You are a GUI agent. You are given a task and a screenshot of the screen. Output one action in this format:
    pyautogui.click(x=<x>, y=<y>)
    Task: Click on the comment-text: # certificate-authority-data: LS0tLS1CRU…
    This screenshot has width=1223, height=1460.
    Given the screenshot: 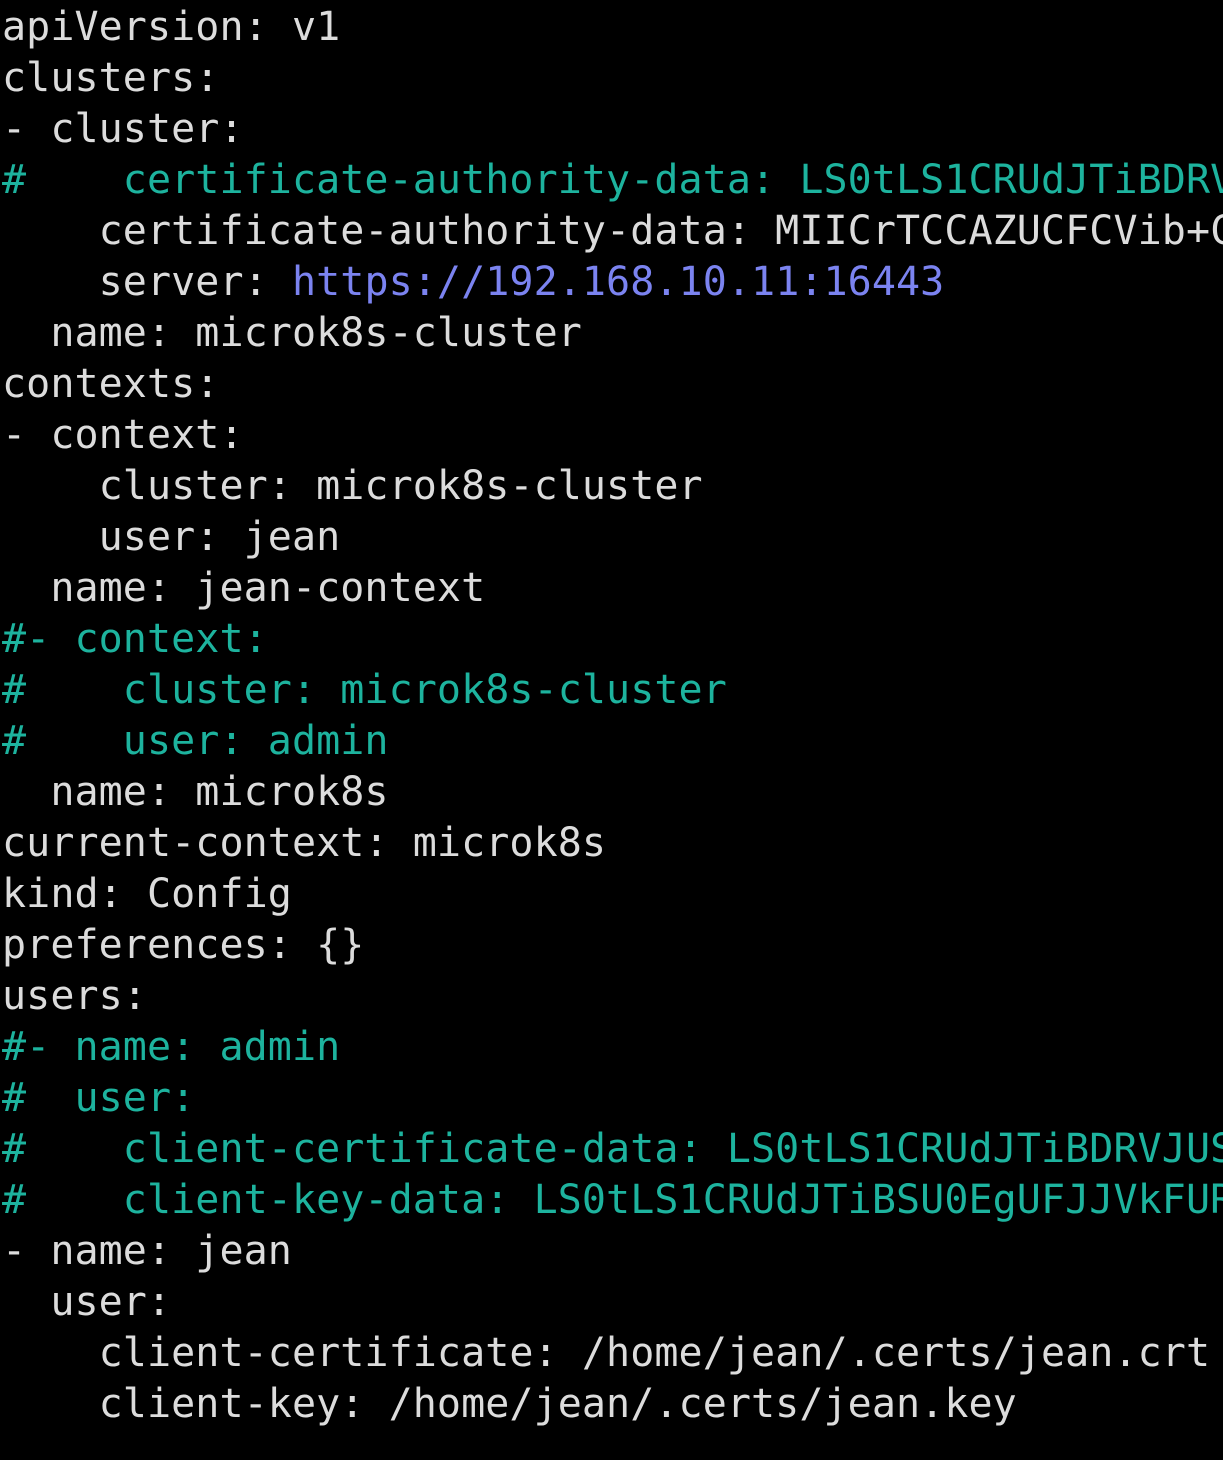 What is the action you would take?
    pyautogui.click(x=612, y=180)
    